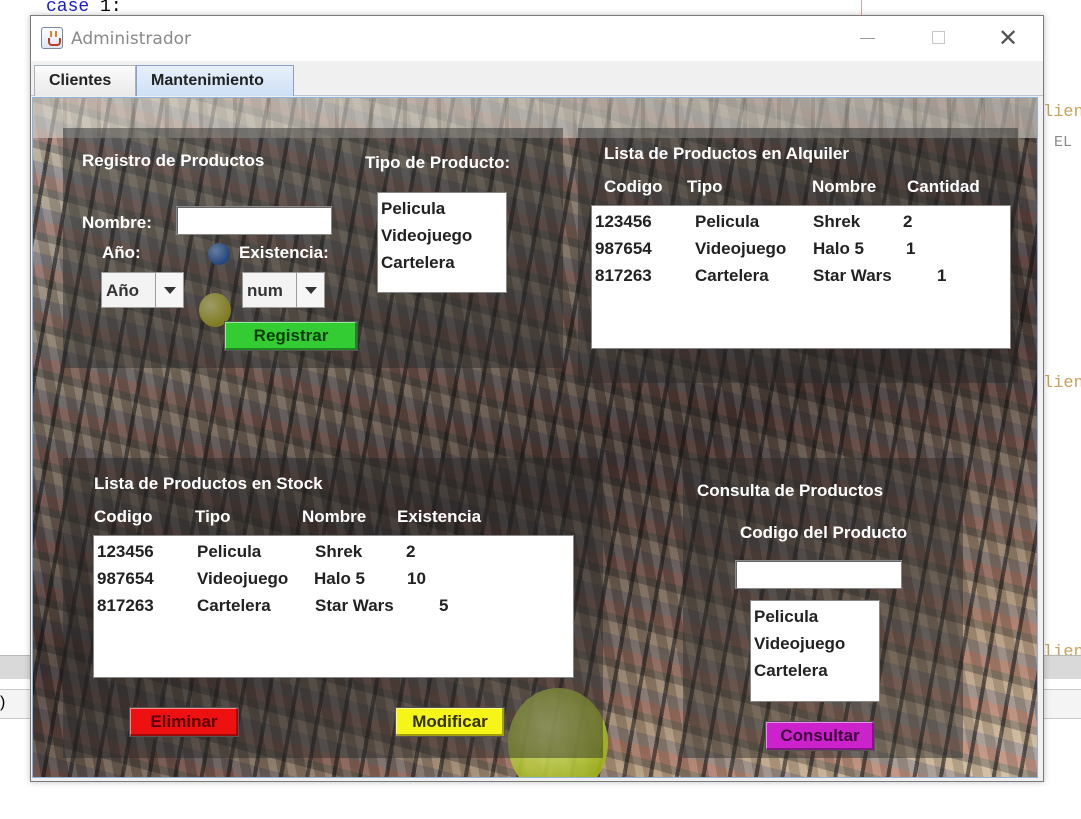 The image size is (1081, 819). What do you see at coordinates (818, 574) in the screenshot?
I see `codigo-producto-input` at bounding box center [818, 574].